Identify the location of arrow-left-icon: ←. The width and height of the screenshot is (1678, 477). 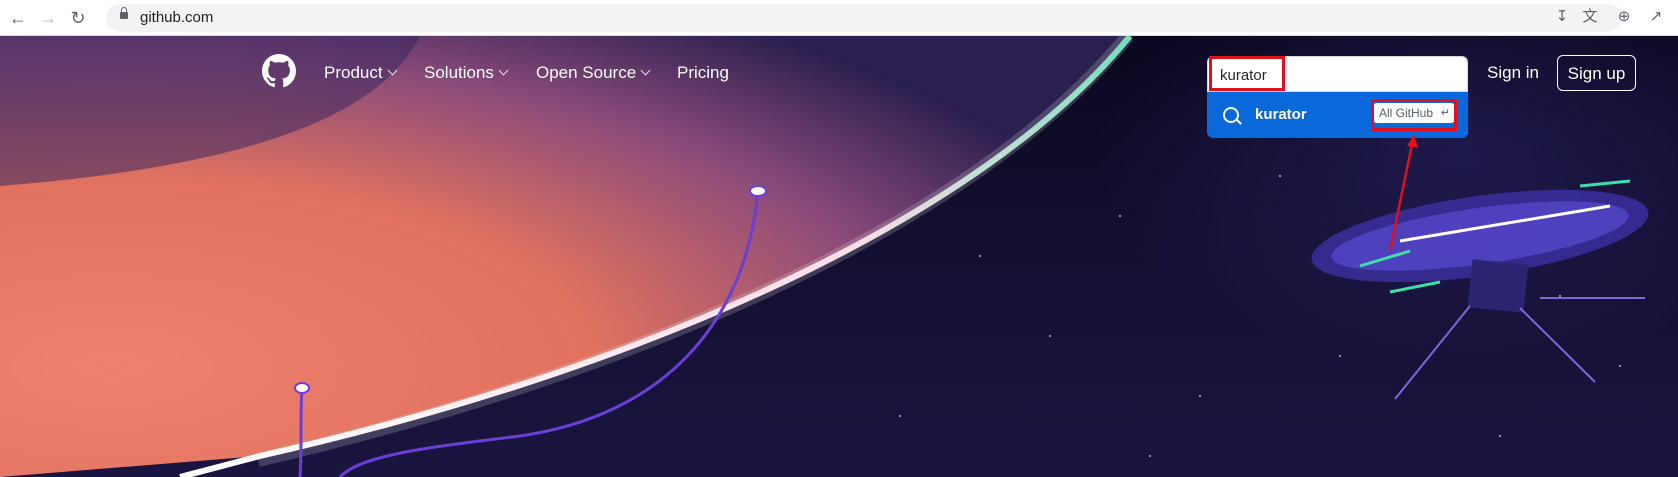
(18, 18).